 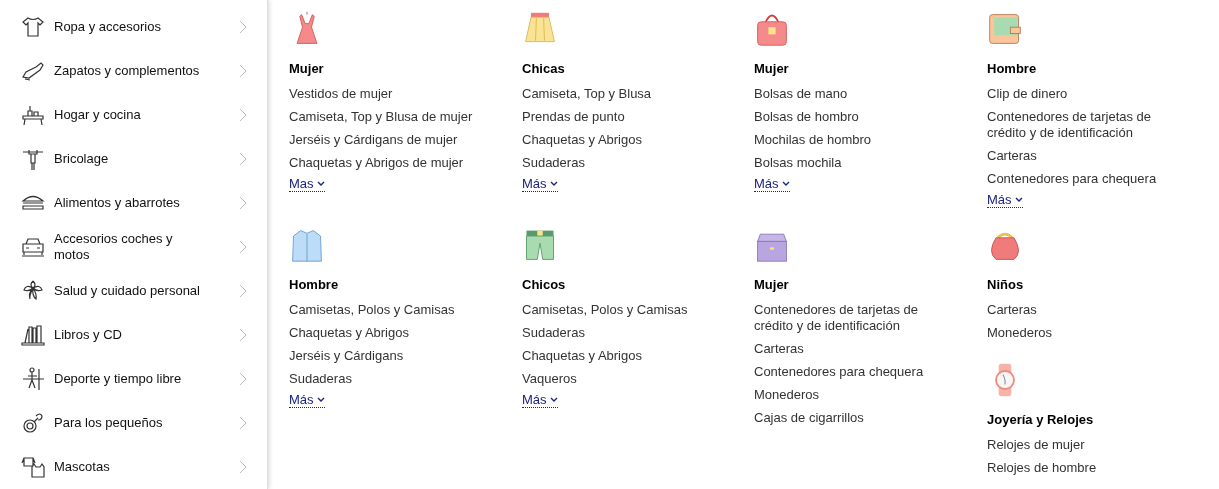 What do you see at coordinates (389, 356) in the screenshot?
I see `subcategory-link: Jerséis y Cárdigans` at bounding box center [389, 356].